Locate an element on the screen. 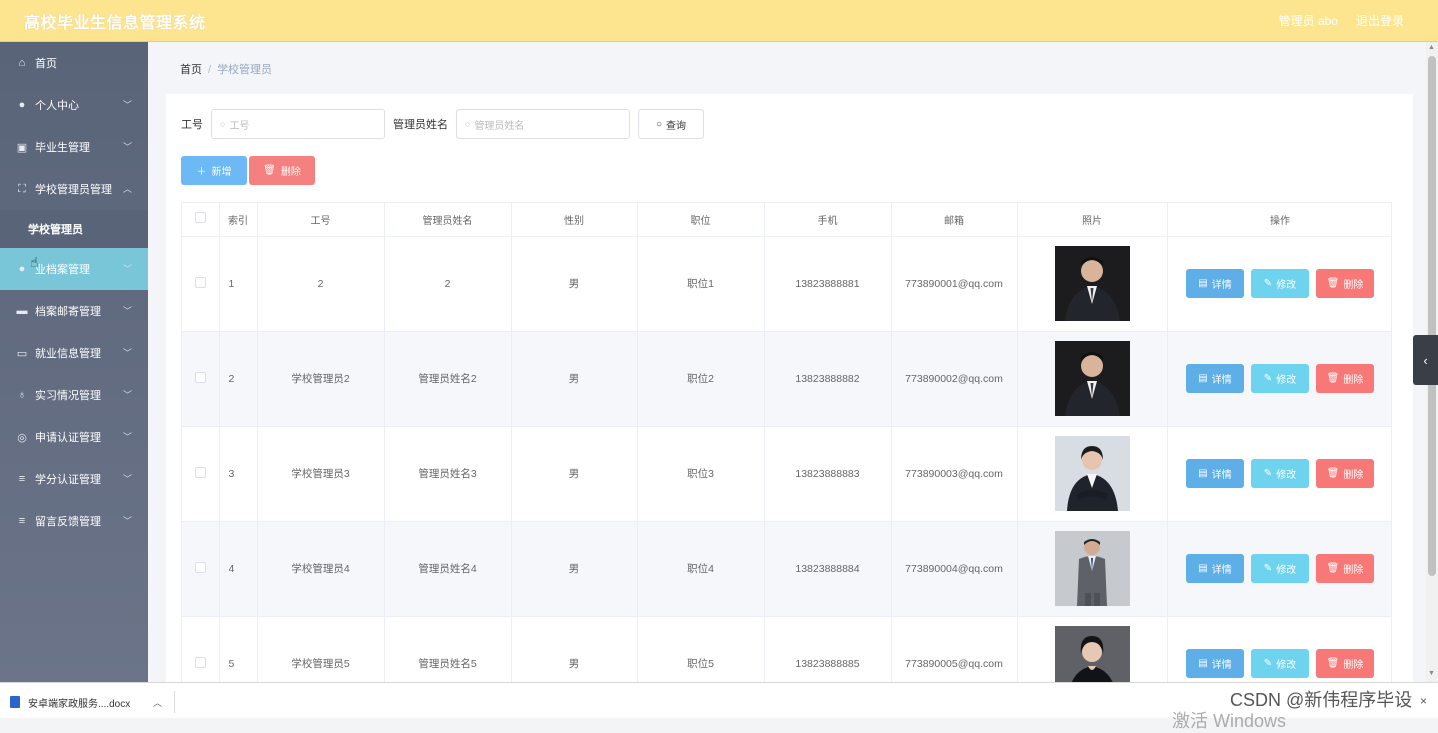  cell-phone: 13823888883 is located at coordinates (828, 474).